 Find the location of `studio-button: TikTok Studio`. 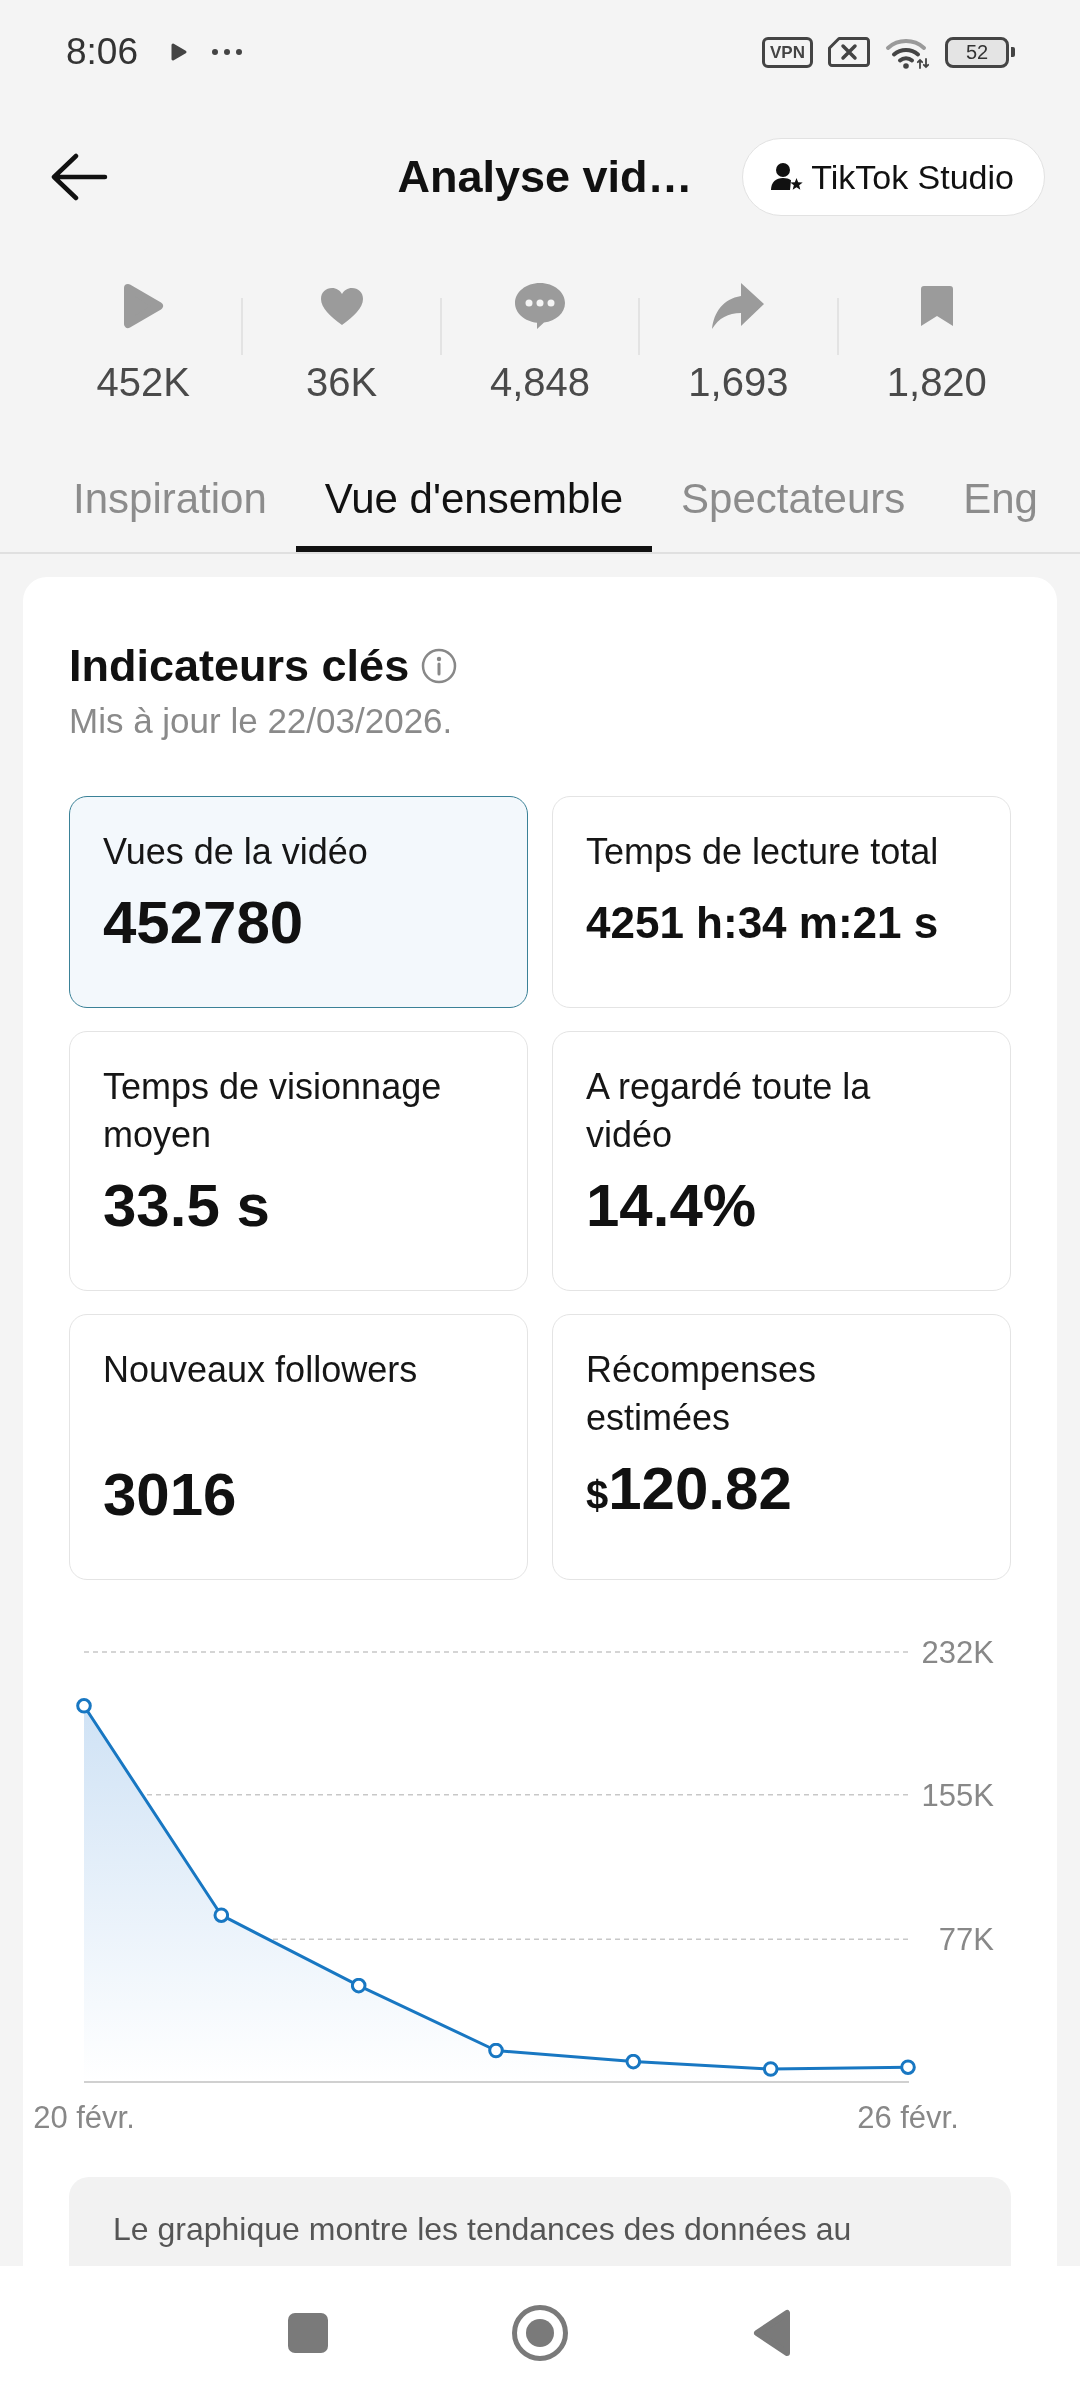

studio-button: TikTok Studio is located at coordinates (893, 177).